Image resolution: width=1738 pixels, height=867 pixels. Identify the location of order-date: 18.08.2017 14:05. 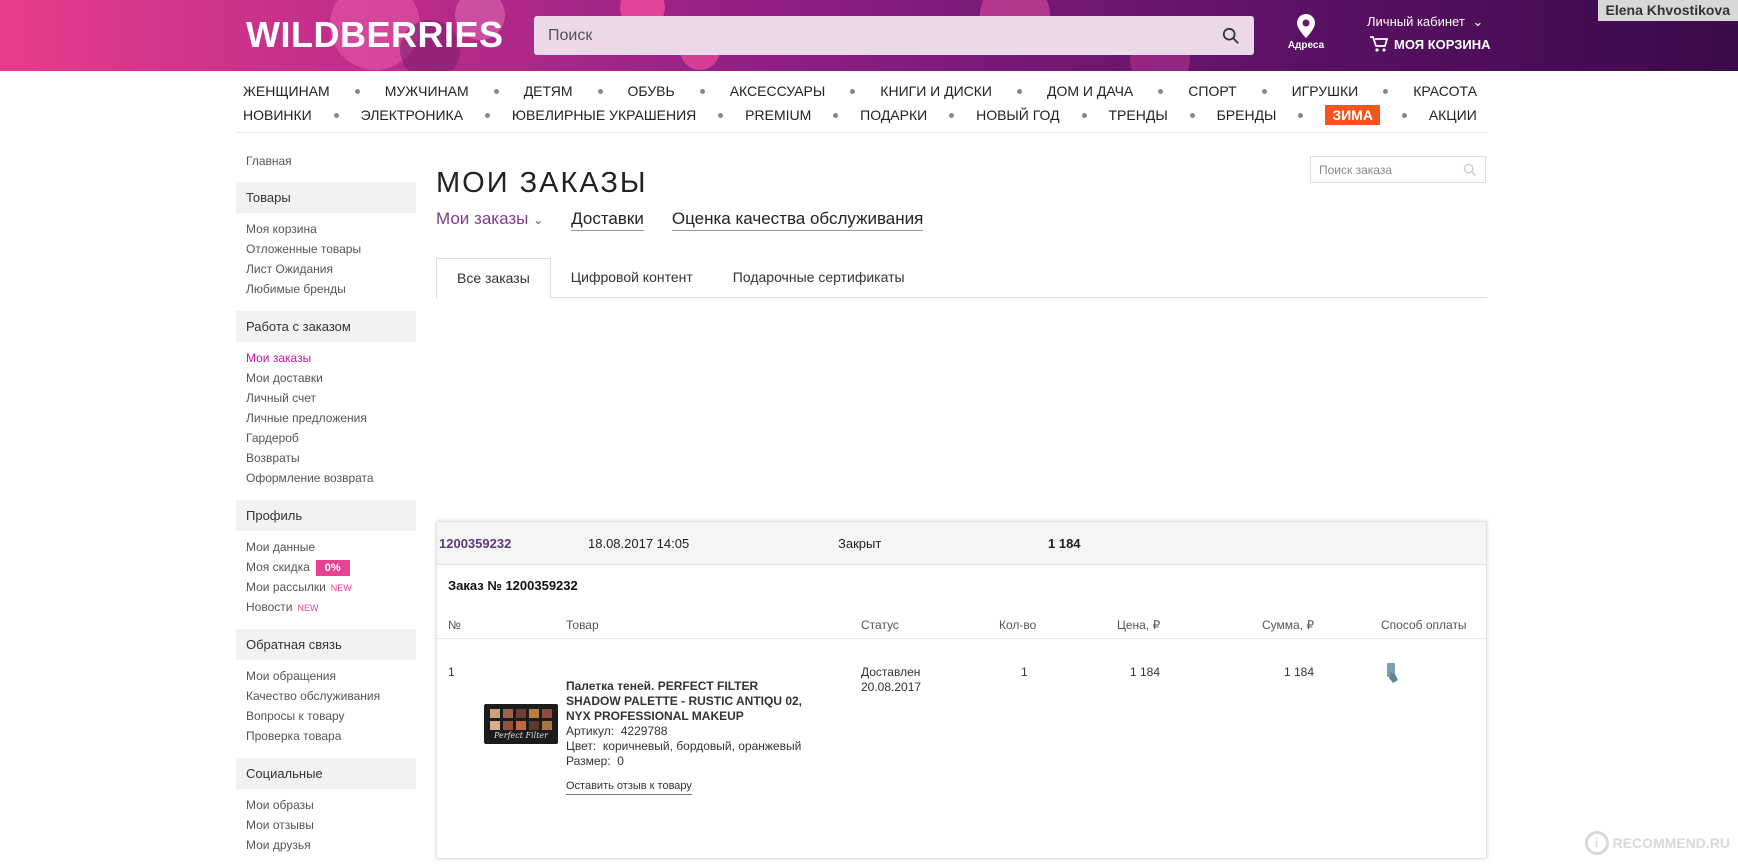
(638, 543).